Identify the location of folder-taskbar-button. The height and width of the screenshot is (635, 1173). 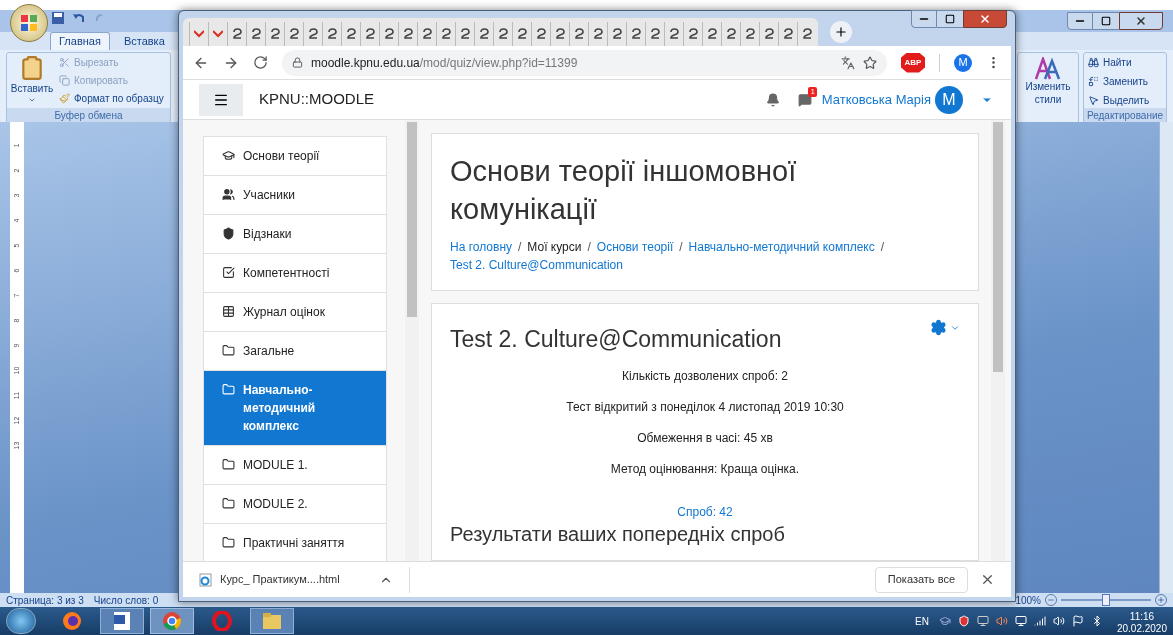
(272, 621).